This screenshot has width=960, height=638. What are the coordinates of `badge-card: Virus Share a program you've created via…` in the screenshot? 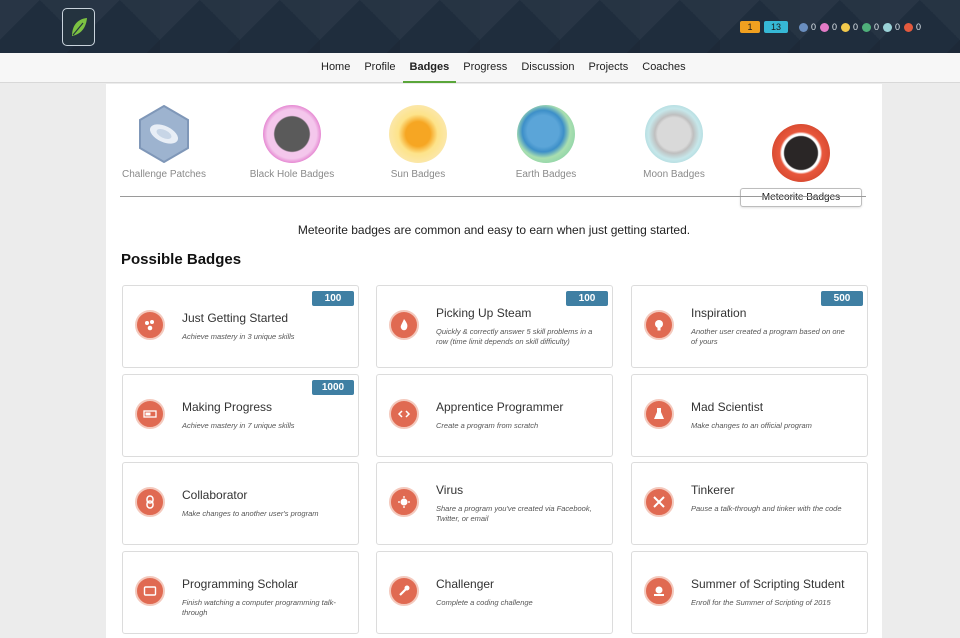 It's located at (494, 503).